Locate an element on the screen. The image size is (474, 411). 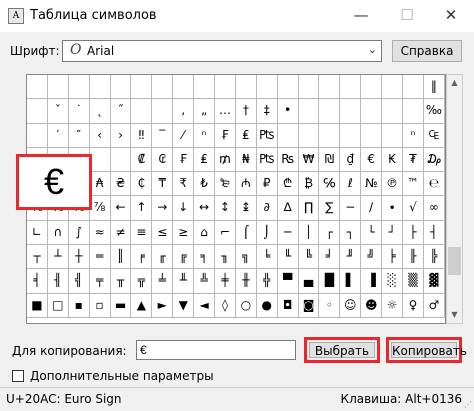
character-cell: ₹ is located at coordinates (184, 184).